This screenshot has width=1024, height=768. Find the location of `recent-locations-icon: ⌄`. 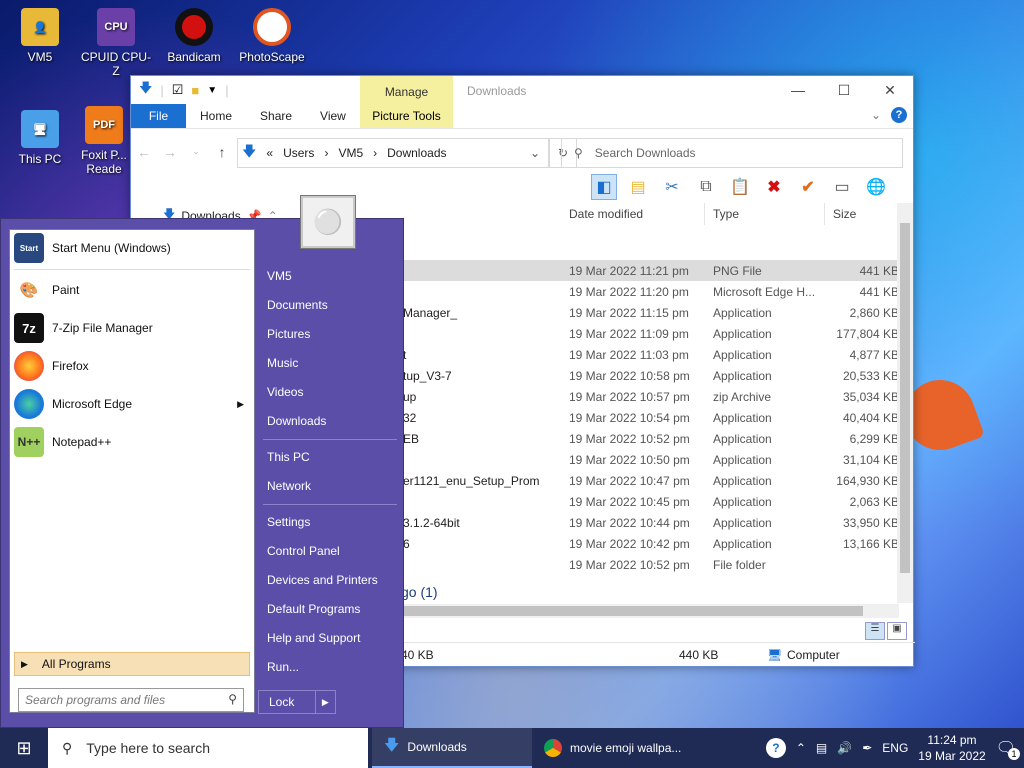

recent-locations-icon: ⌄ is located at coordinates (196, 151).